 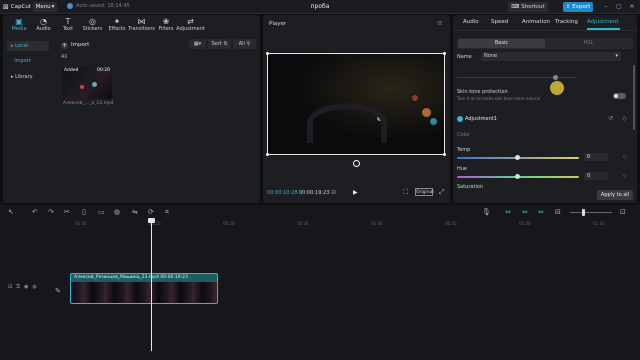 I want to click on sidebar-item-local: ▸ Local, so click(x=28, y=46).